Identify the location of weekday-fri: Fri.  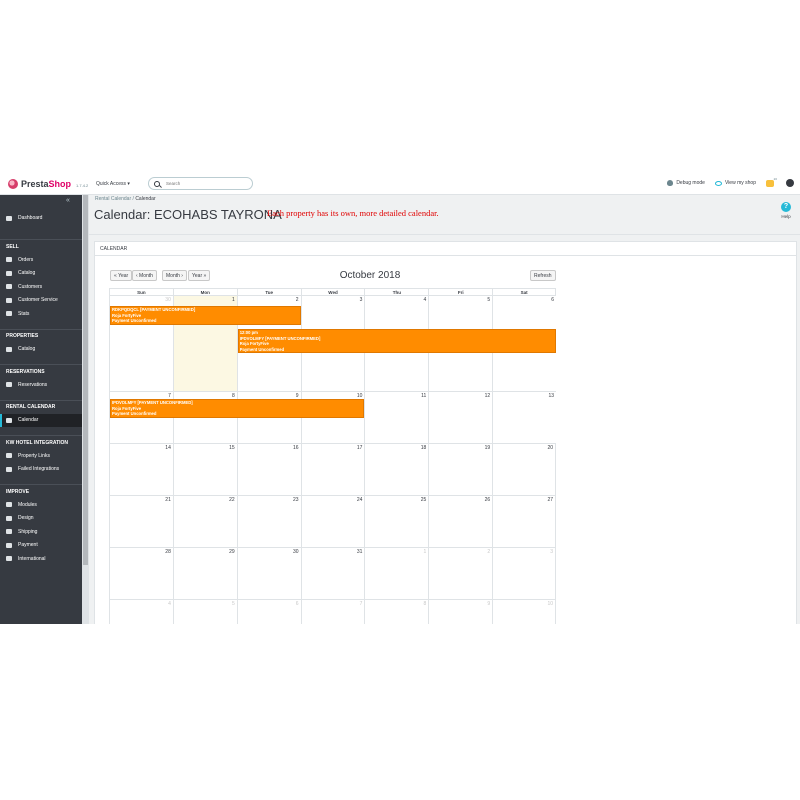
(460, 292).